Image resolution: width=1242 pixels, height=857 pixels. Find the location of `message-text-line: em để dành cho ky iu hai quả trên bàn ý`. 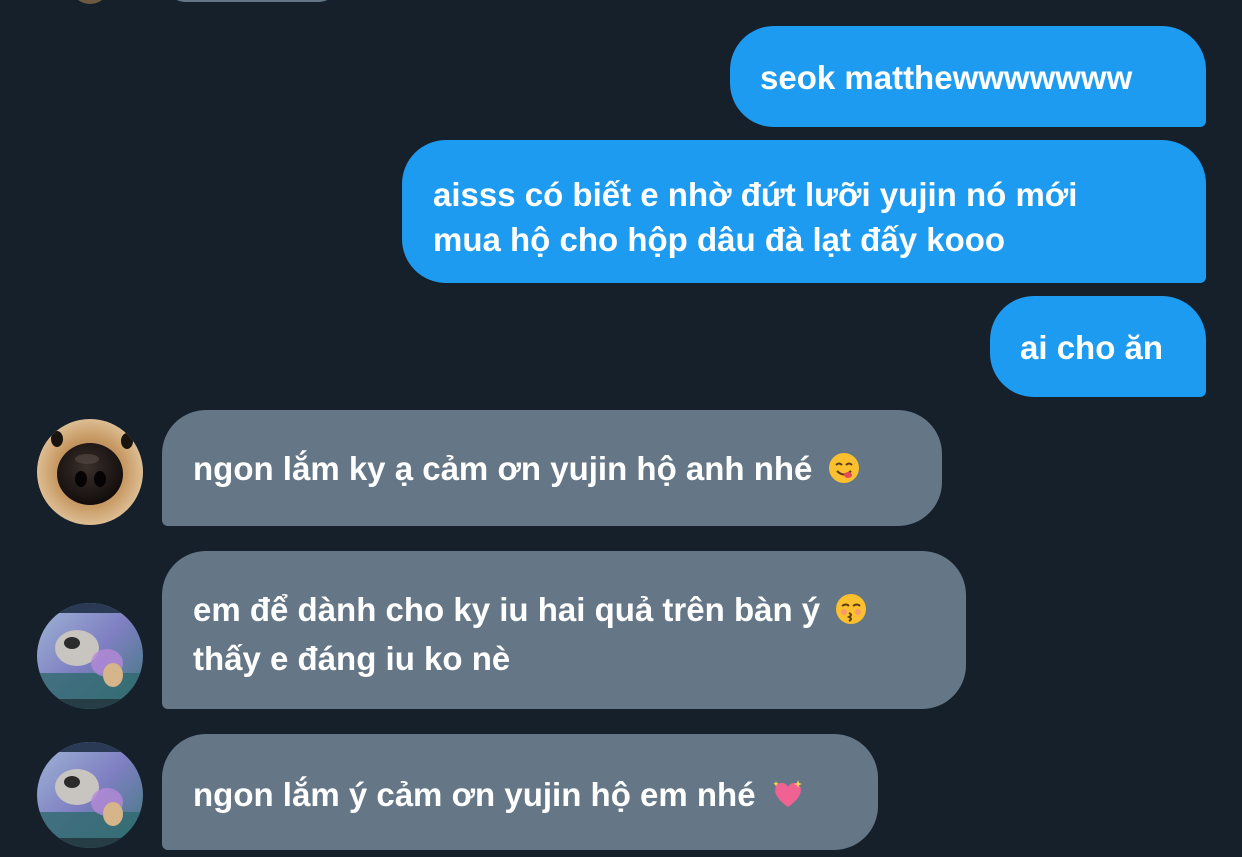

message-text-line: em để dành cho ky iu hai quả trên bàn ý is located at coordinates (579, 611).